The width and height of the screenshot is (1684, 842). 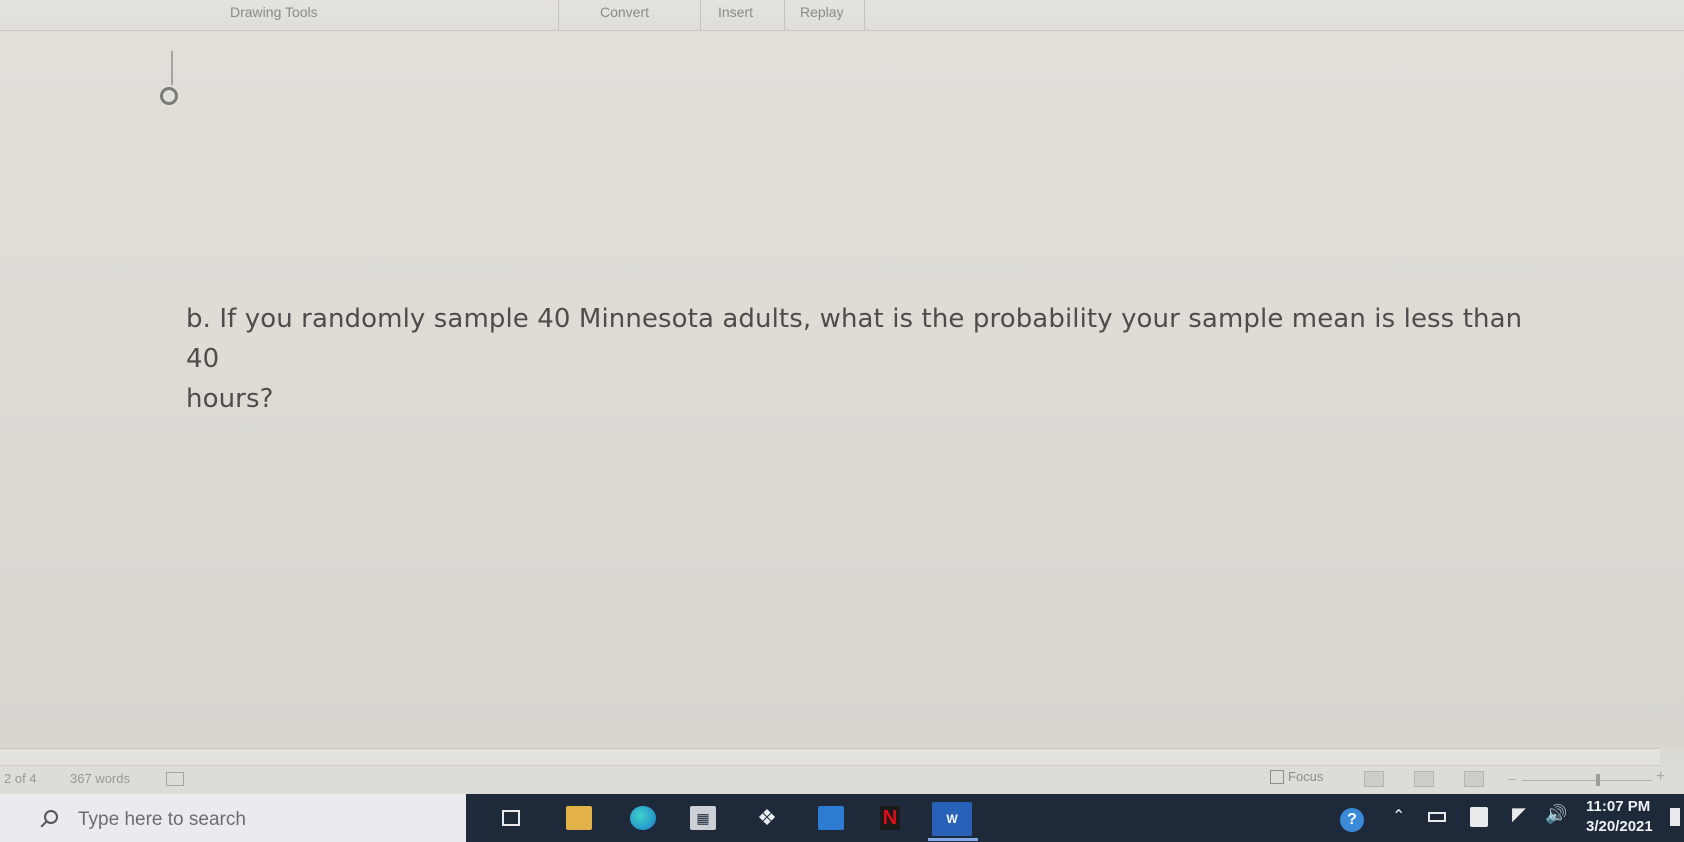 I want to click on print-layout-icon, so click(x=1424, y=779).